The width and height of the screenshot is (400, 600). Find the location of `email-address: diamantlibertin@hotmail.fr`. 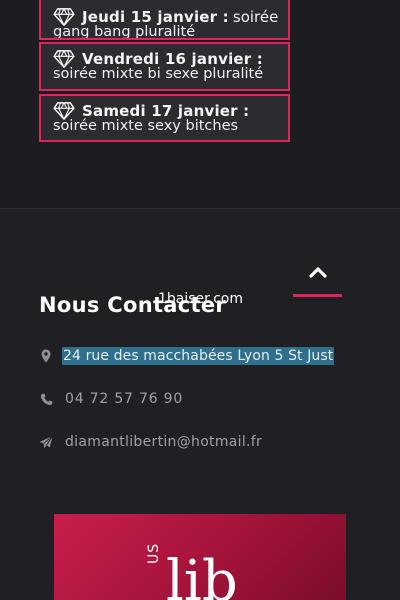

email-address: diamantlibertin@hotmail.fr is located at coordinates (163, 442).